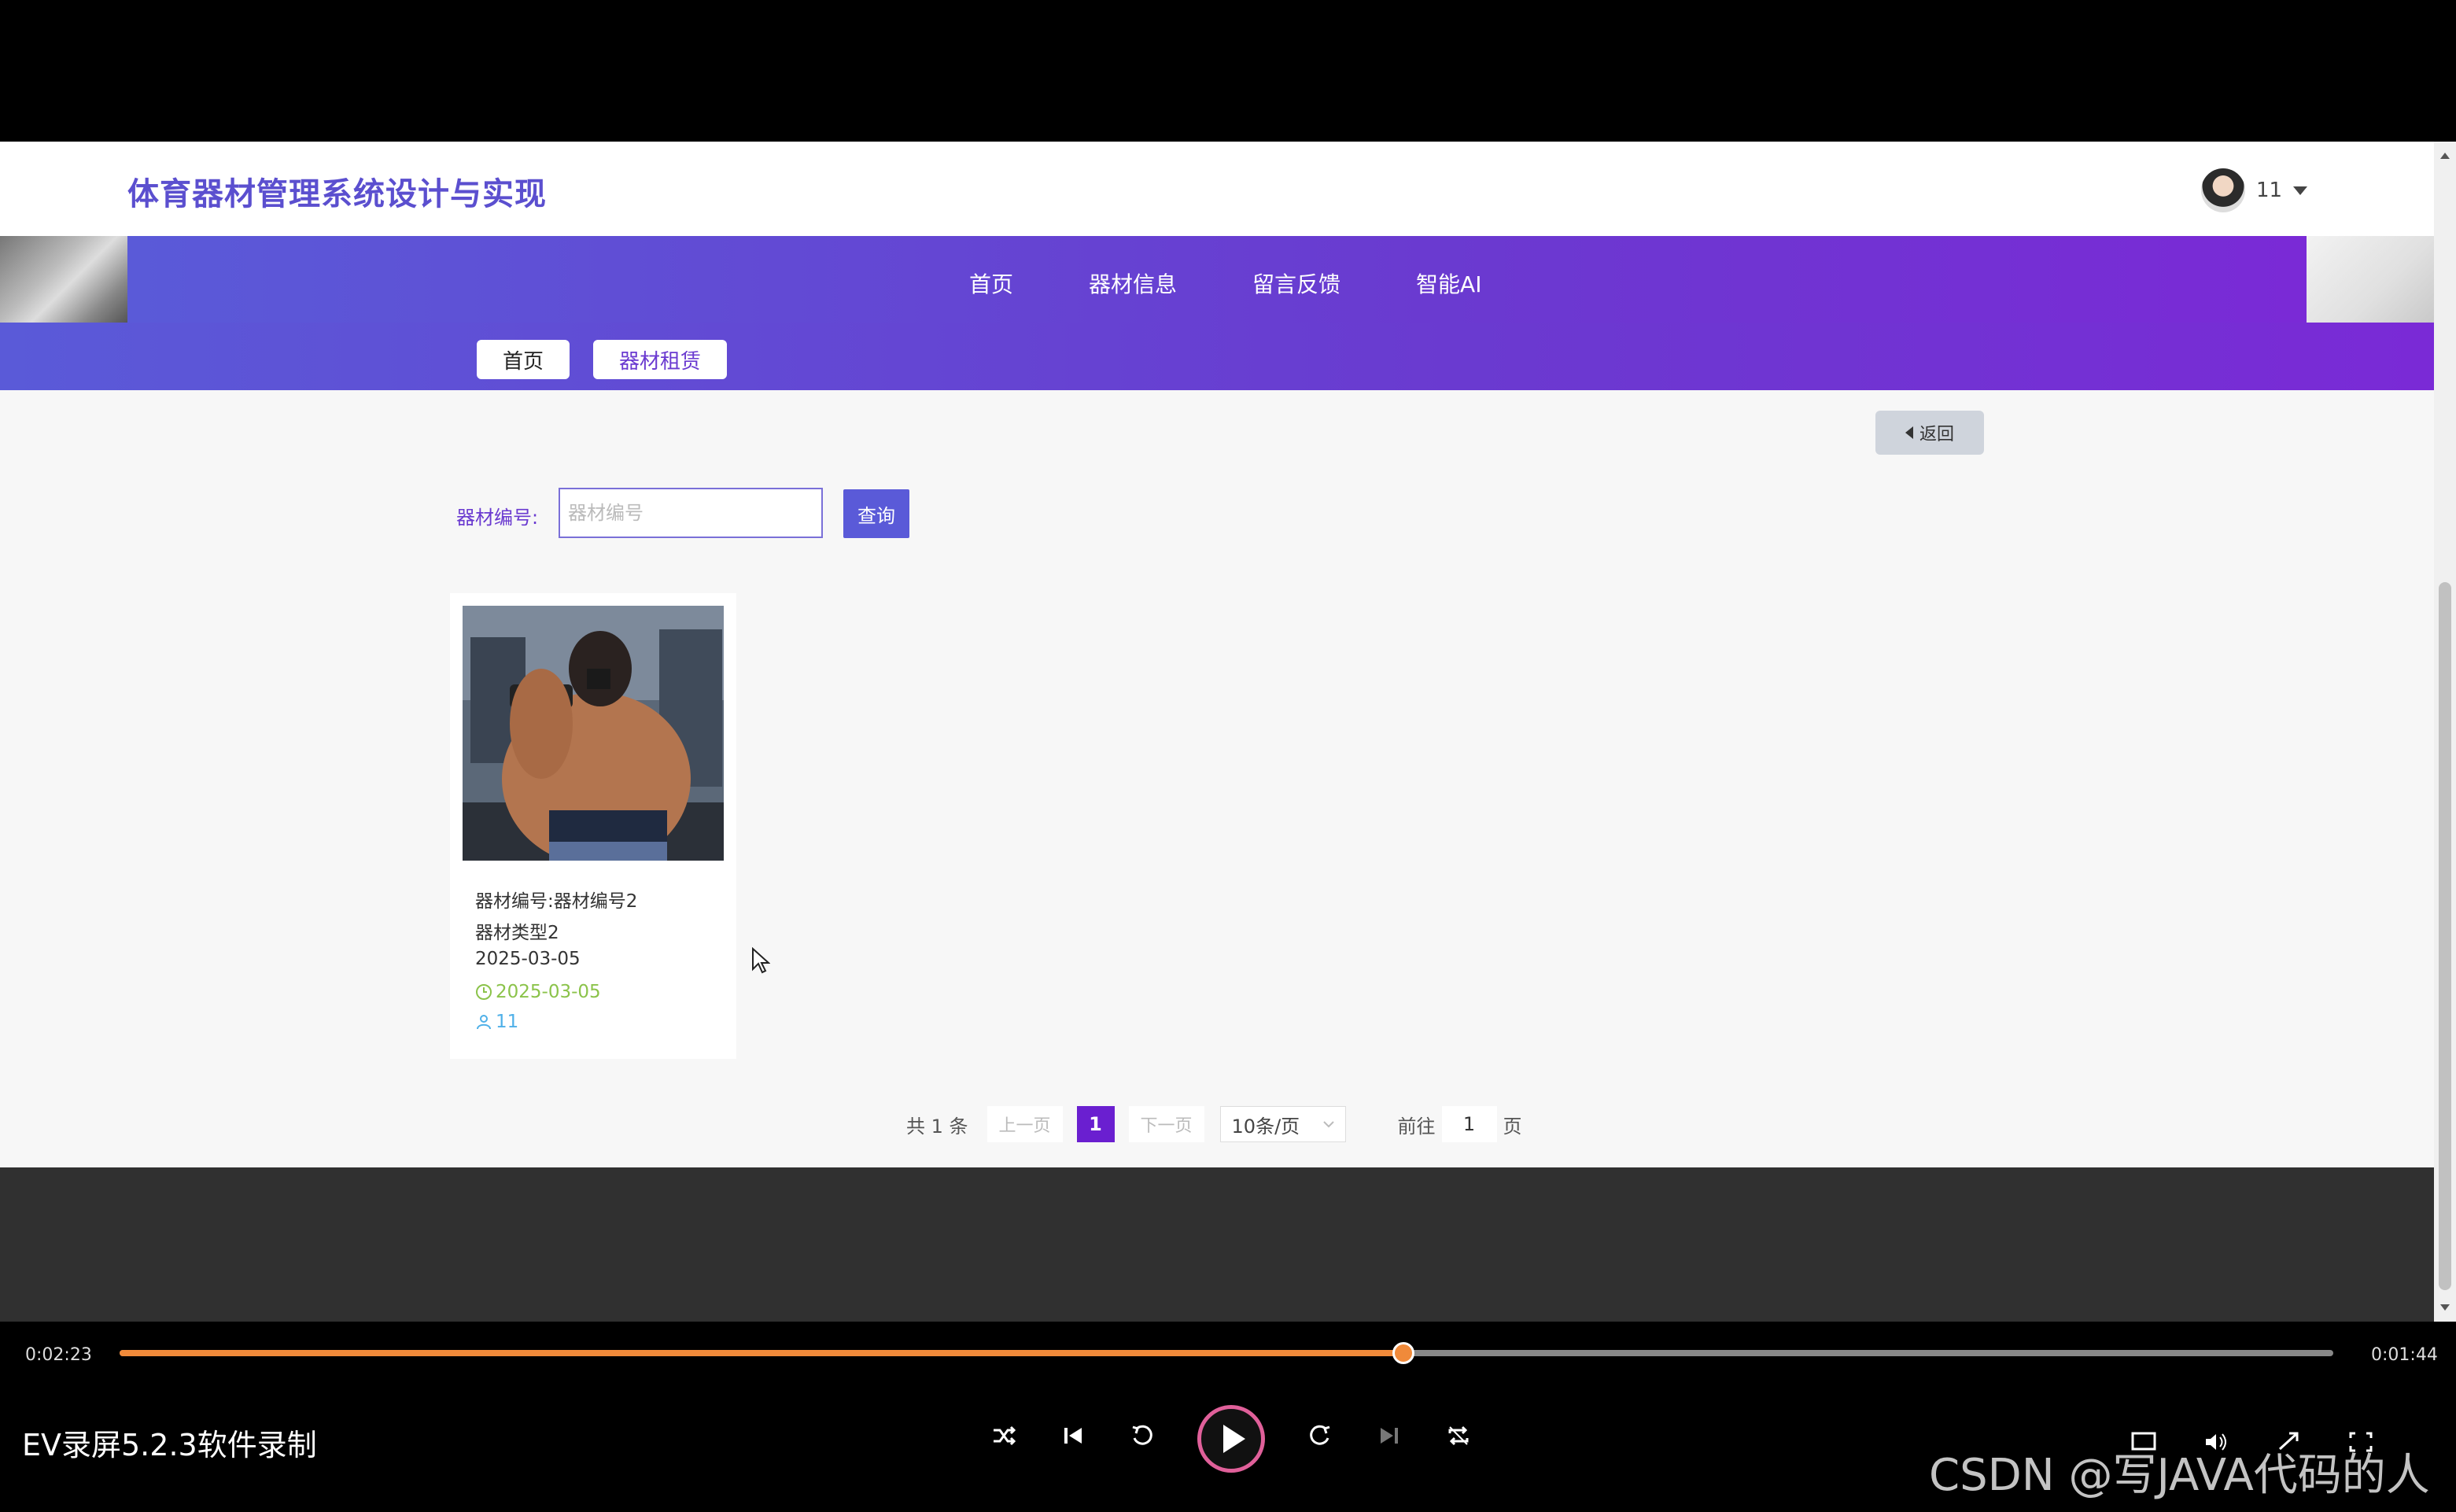 The height and width of the screenshot is (1512, 2456). What do you see at coordinates (1166, 1124) in the screenshot?
I see `next-page-button: 下一页` at bounding box center [1166, 1124].